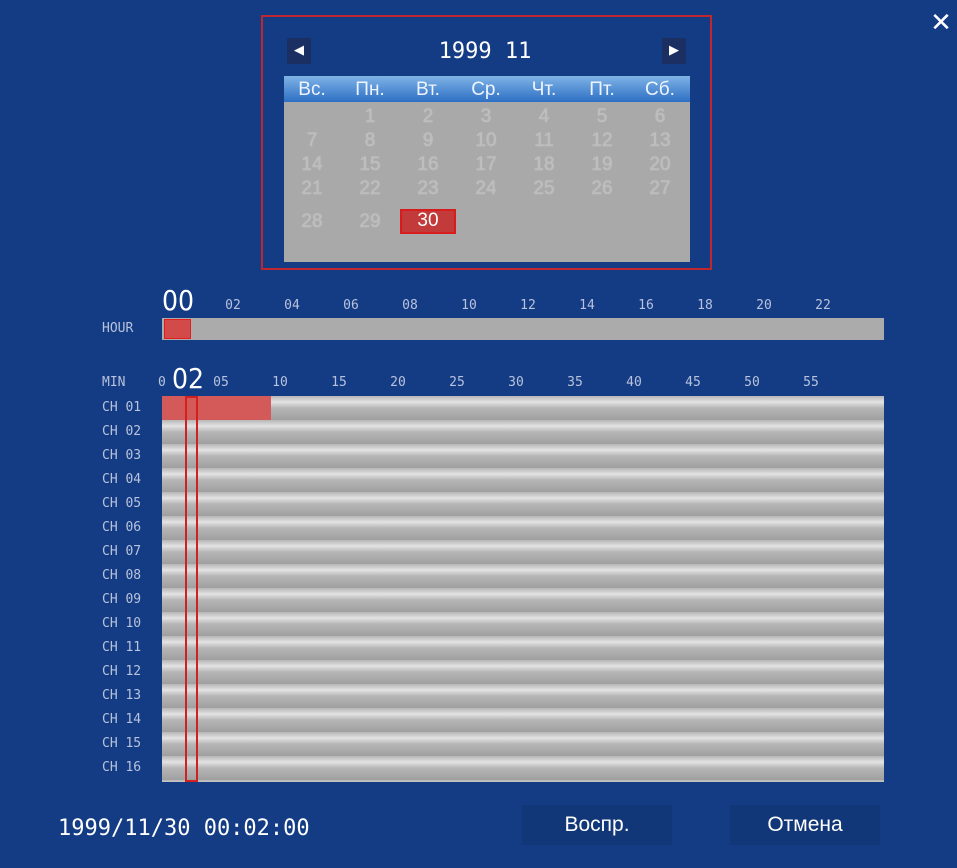  Describe the element at coordinates (339, 382) in the screenshot. I see `minute-tick: 15` at that location.